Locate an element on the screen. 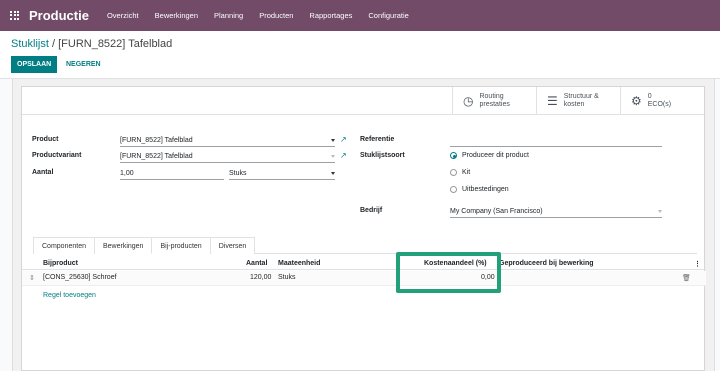 This screenshot has width=720, height=371. radio-label: Uitbestedingen is located at coordinates (485, 189).